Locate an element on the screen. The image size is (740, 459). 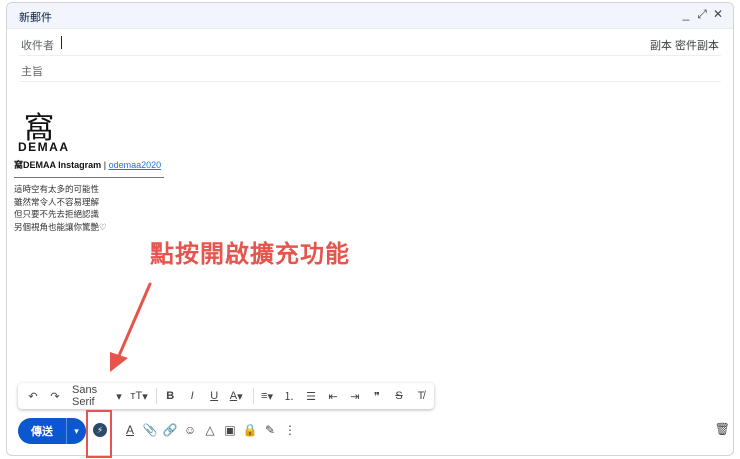
confidential-mode-icon: 🔒 is located at coordinates (250, 430).